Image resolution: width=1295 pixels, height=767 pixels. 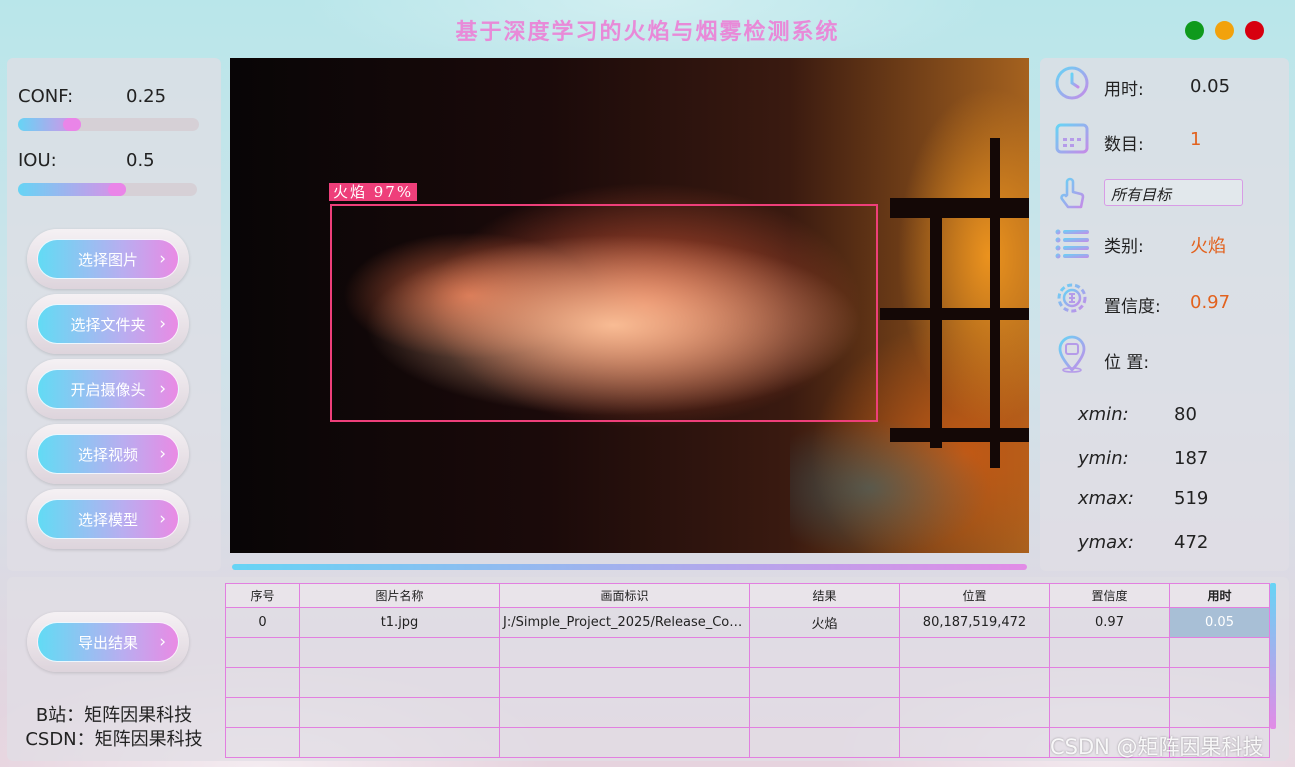 I want to click on iou-label: IOU:, so click(x=37, y=160).